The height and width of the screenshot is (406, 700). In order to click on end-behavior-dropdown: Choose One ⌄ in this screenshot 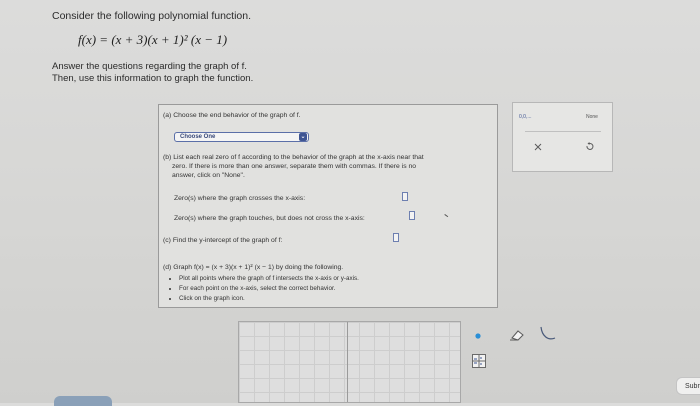, I will do `click(241, 137)`.